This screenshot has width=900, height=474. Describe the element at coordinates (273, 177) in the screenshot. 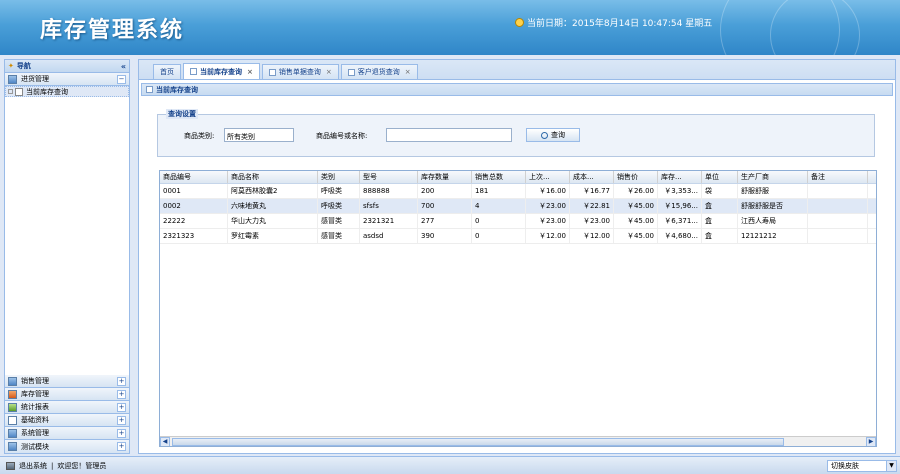

I see `column-header: 商品名称` at that location.